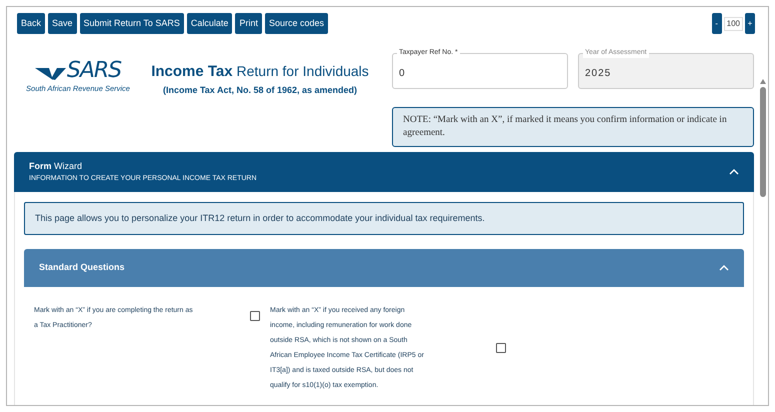 The height and width of the screenshot is (412, 775). What do you see at coordinates (248, 23) in the screenshot?
I see `toolbar-button: Print` at bounding box center [248, 23].